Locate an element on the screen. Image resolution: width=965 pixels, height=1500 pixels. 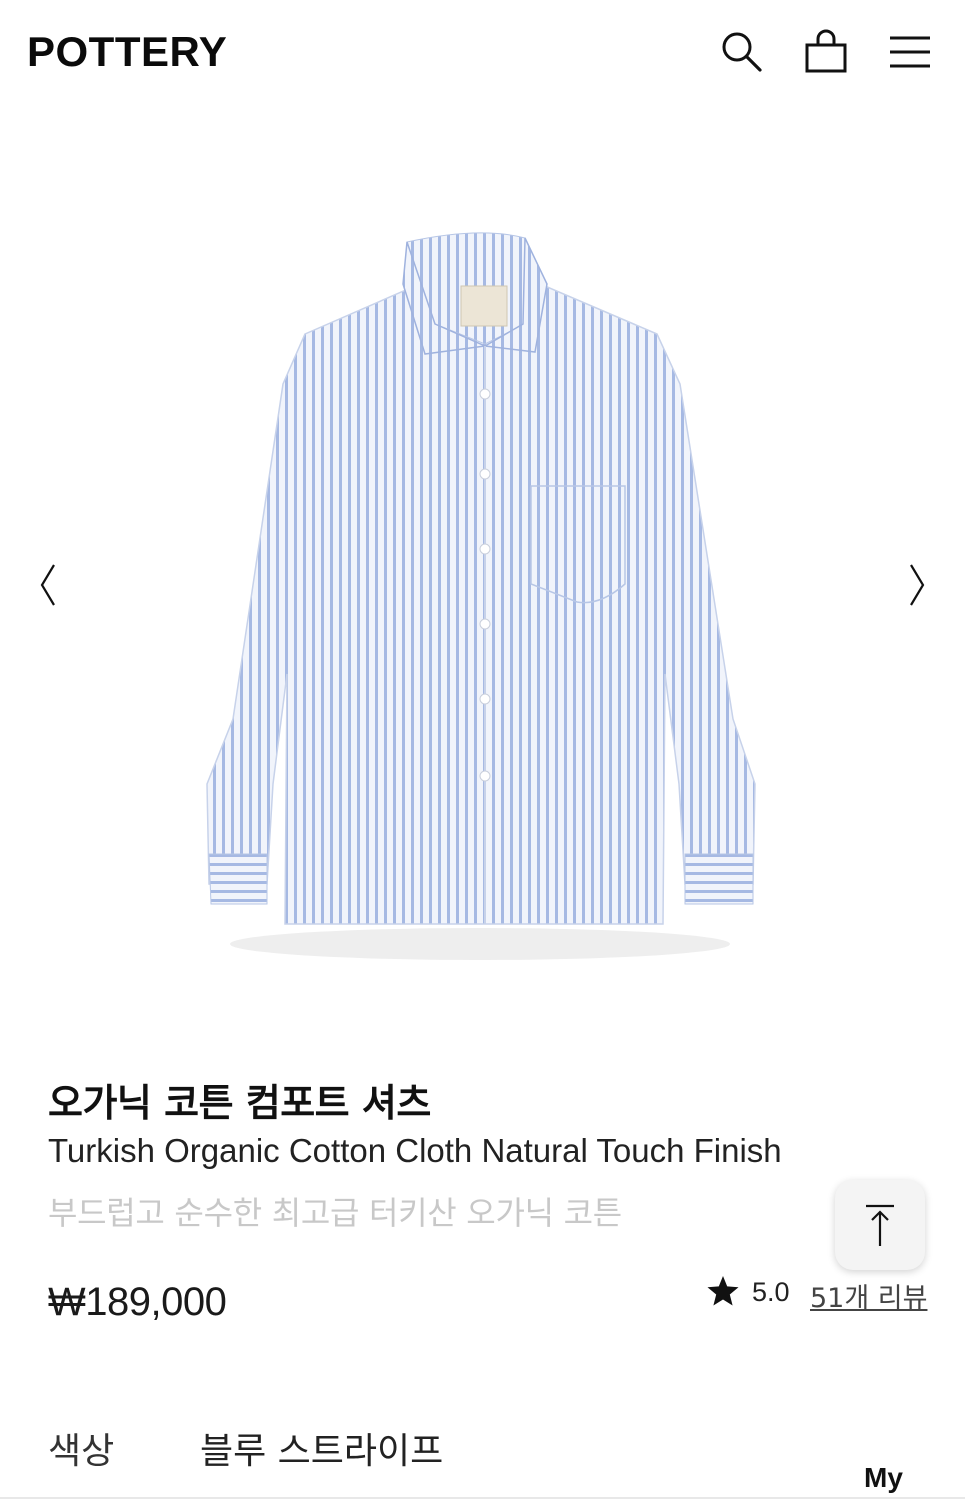
color-option-row: 색상 블루 스트라이프 is located at coordinates (482, 1445).